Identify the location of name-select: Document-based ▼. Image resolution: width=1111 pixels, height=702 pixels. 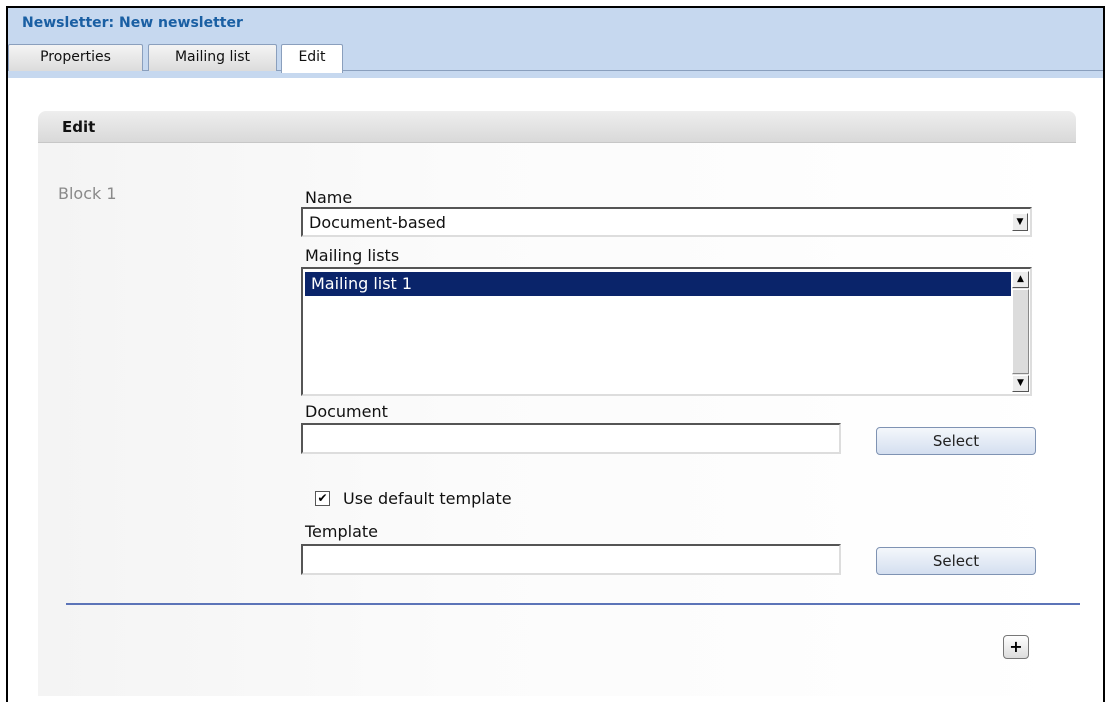
(666, 222).